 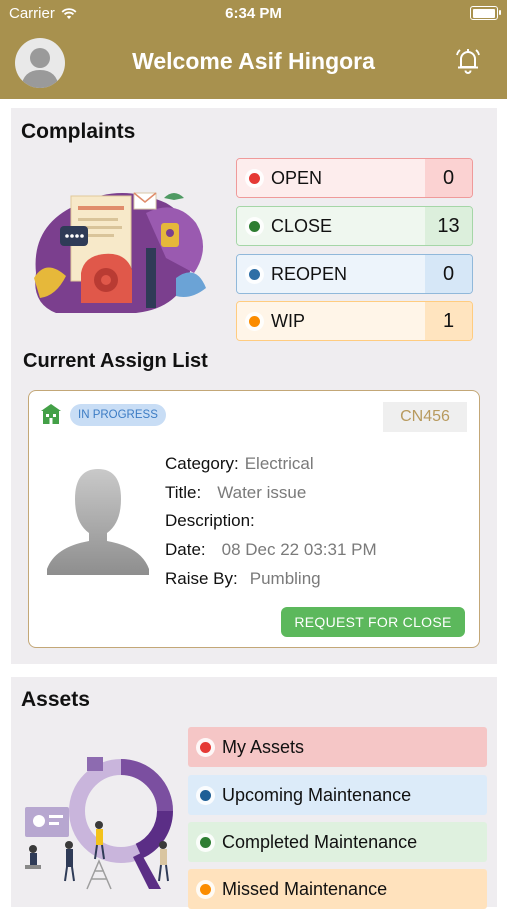 I want to click on status-reopen-label-cell: REOPEN, so click(x=331, y=274).